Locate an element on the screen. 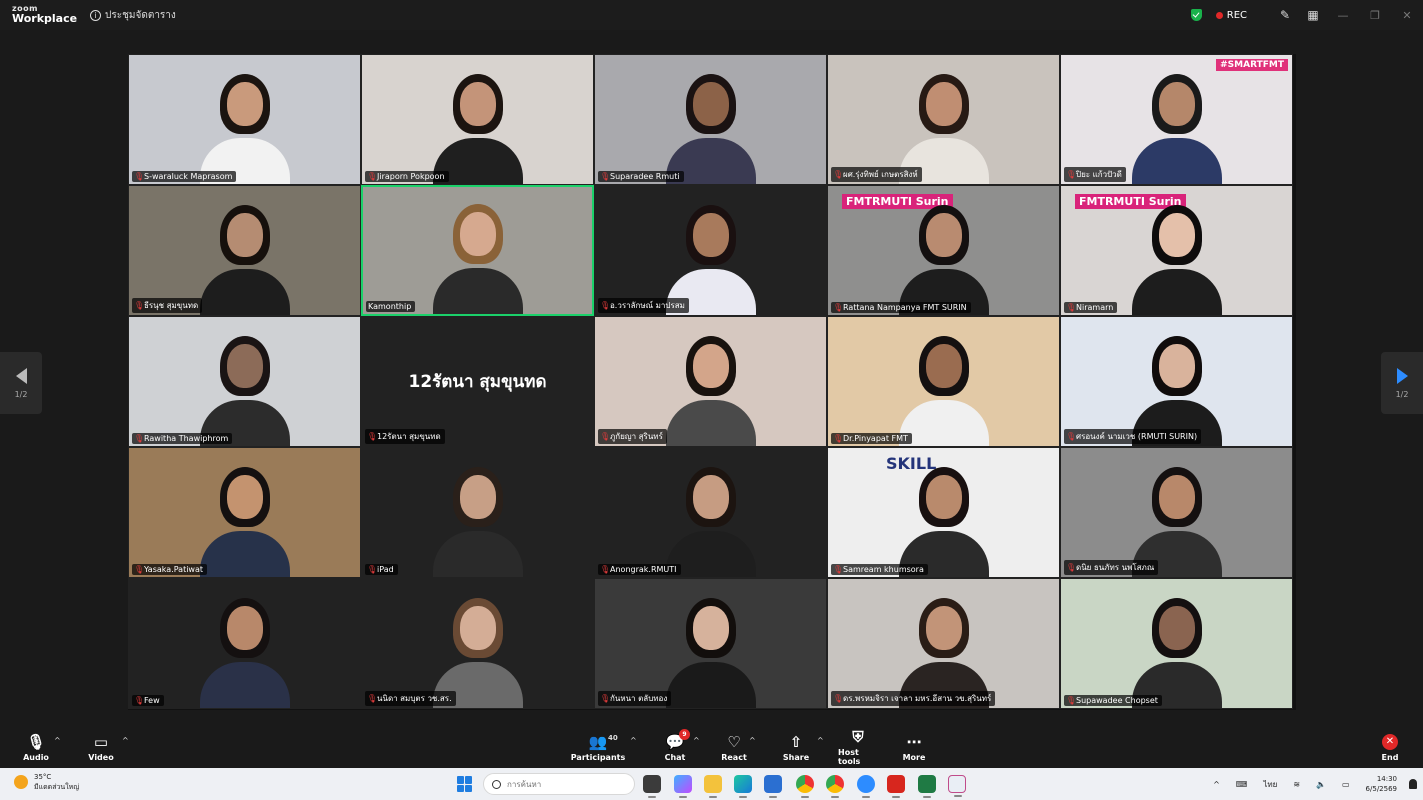 The width and height of the screenshot is (1423, 800). participant-tile: 🎙 S-waraluck Maprasom is located at coordinates (244, 119).